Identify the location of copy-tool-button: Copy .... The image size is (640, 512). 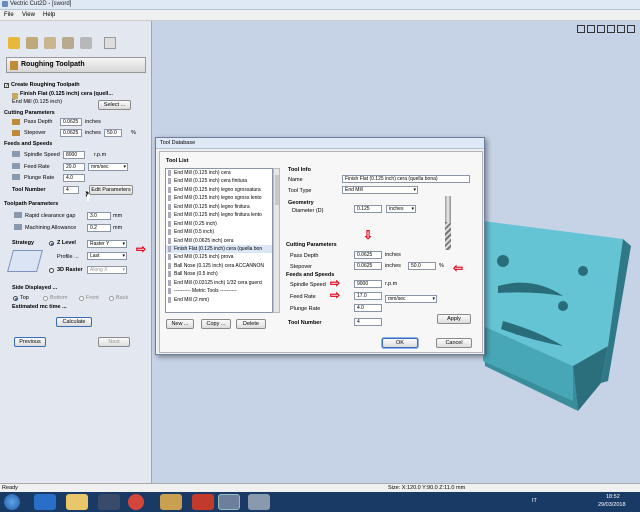
(216, 324).